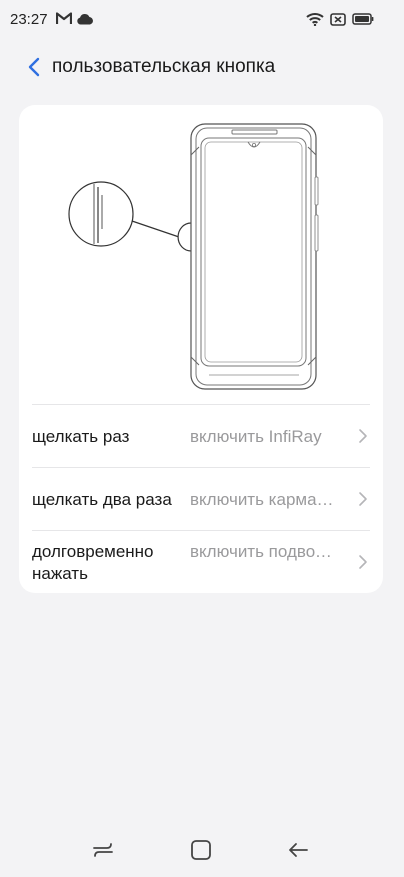 The width and height of the screenshot is (404, 877). What do you see at coordinates (265, 499) in the screenshot?
I see `setting-value: включить карманный фонарик` at bounding box center [265, 499].